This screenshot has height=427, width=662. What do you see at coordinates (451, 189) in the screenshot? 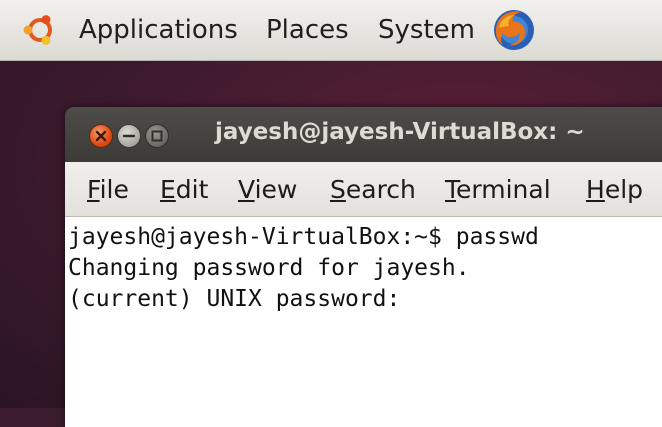
I see `menu-terminal-mnemonic: T` at bounding box center [451, 189].